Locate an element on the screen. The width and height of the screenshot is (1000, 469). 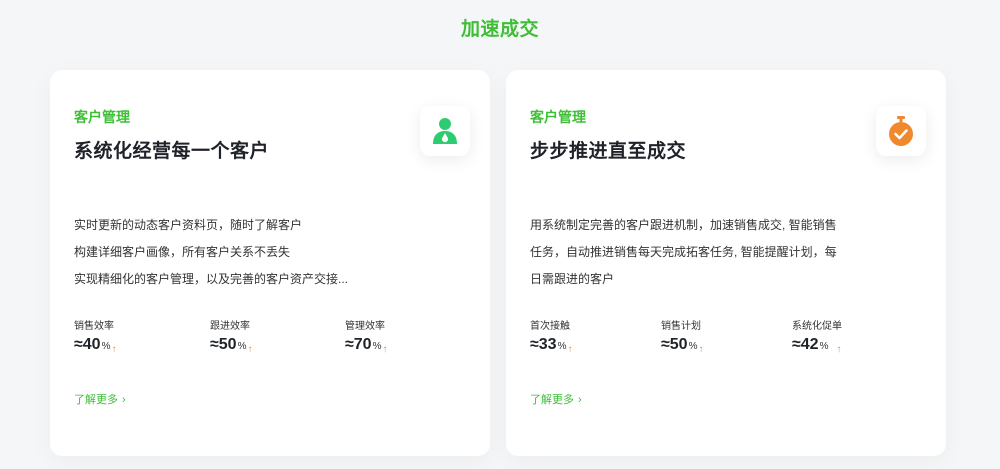
customer-icon is located at coordinates (445, 131).